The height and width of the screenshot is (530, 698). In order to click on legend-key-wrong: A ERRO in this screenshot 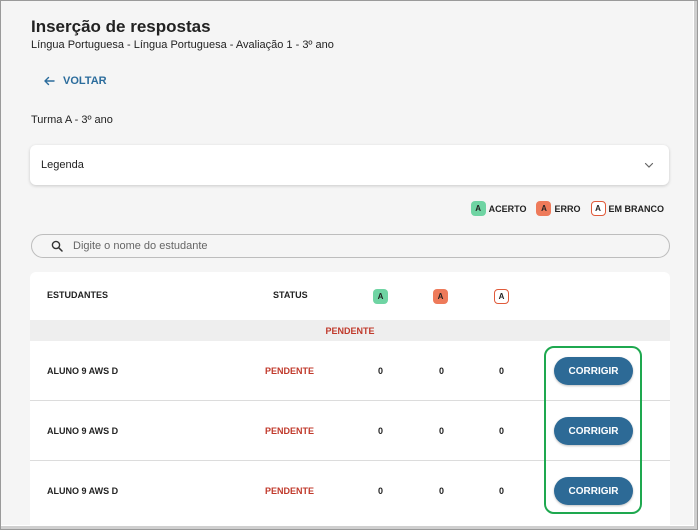, I will do `click(558, 208)`.